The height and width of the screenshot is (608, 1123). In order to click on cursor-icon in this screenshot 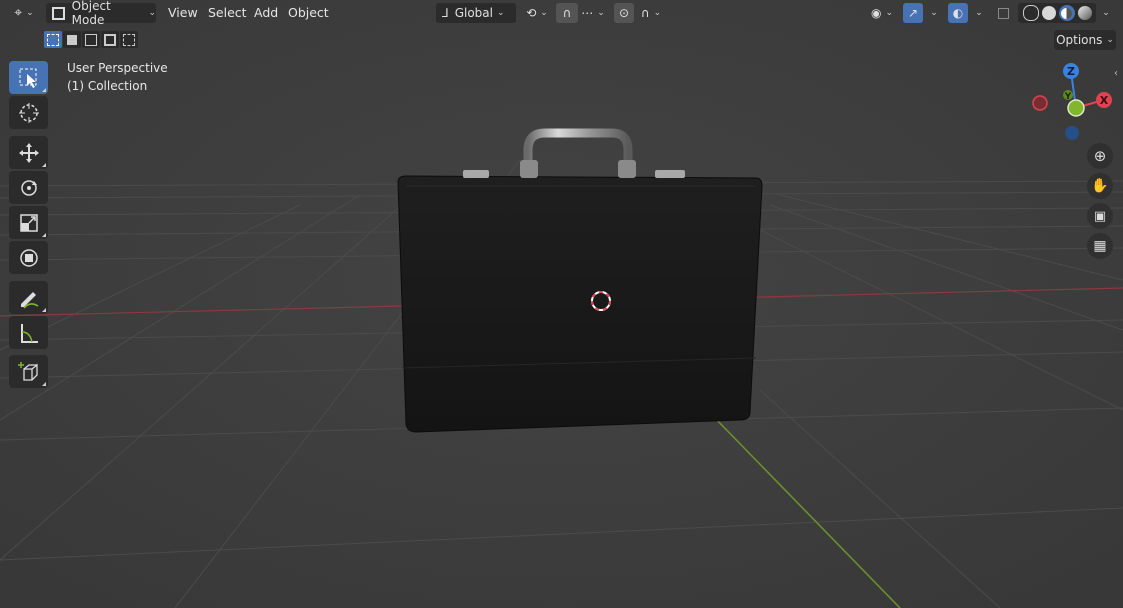, I will do `click(28, 112)`.